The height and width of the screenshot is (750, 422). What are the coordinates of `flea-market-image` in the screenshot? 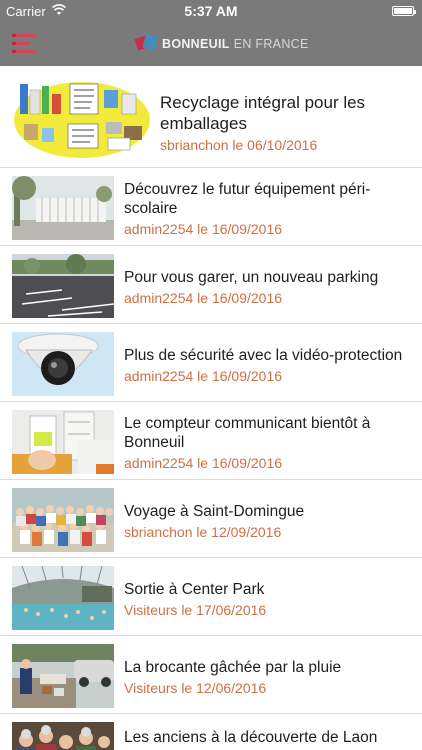 It's located at (63, 676).